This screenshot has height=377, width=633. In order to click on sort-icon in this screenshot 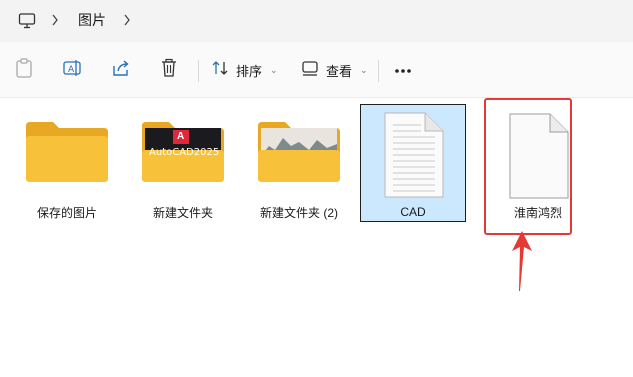, I will do `click(220, 70)`.